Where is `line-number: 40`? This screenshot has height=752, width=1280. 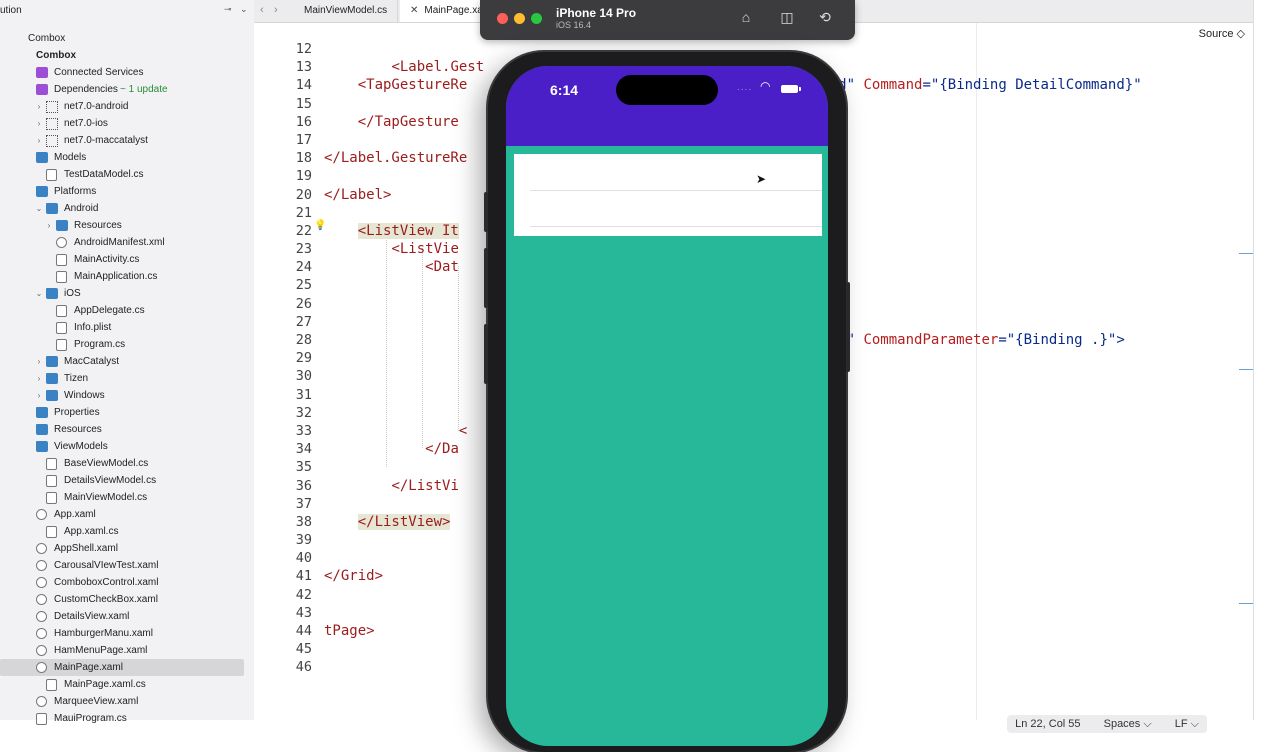 line-number: 40 is located at coordinates (303, 558).